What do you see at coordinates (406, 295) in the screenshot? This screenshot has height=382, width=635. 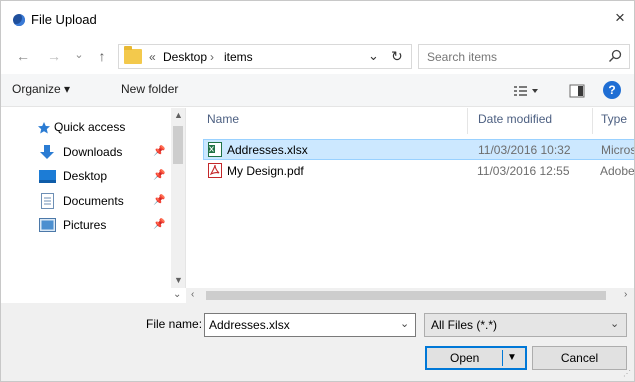 I see `horizontal-scroll-thumb` at bounding box center [406, 295].